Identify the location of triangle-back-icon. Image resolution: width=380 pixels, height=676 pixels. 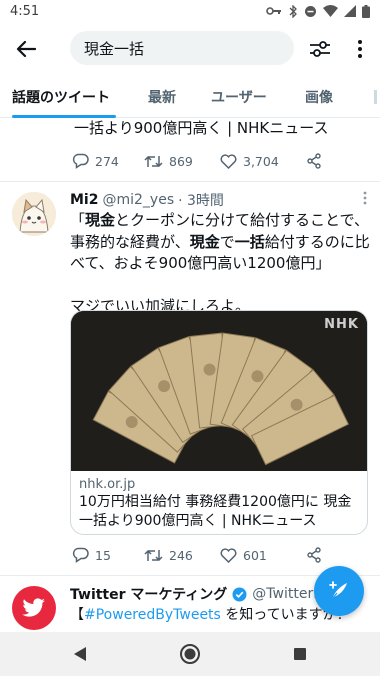
(80, 654).